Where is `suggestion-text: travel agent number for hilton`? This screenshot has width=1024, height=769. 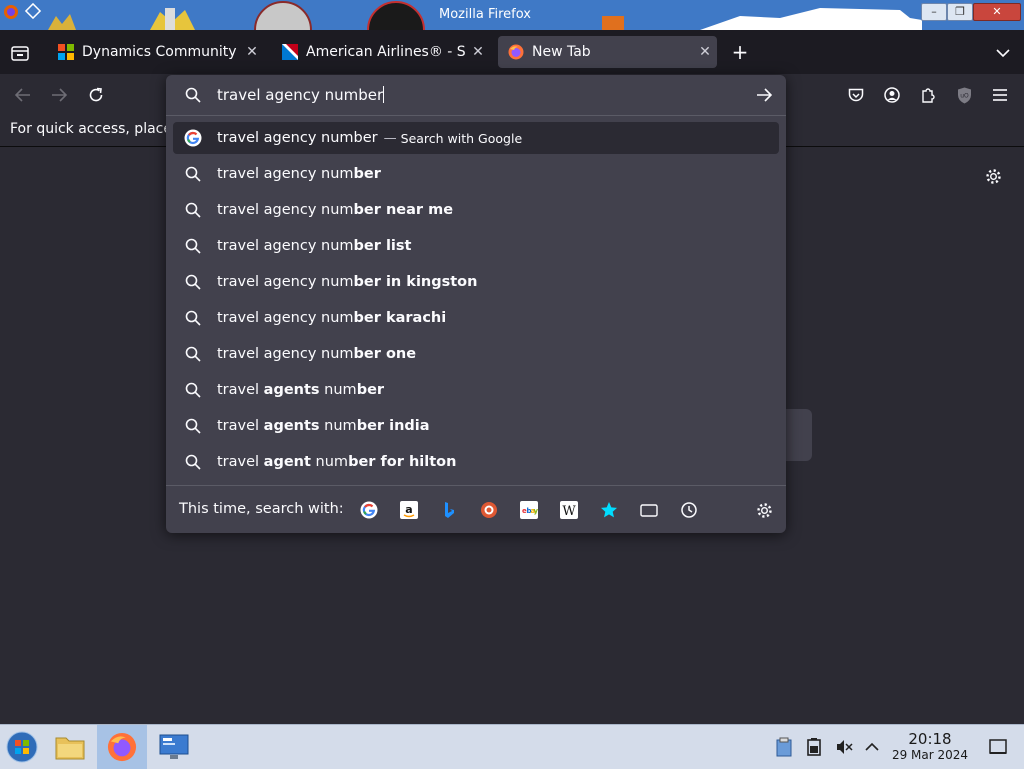 suggestion-text: travel agent number for hilton is located at coordinates (336, 462).